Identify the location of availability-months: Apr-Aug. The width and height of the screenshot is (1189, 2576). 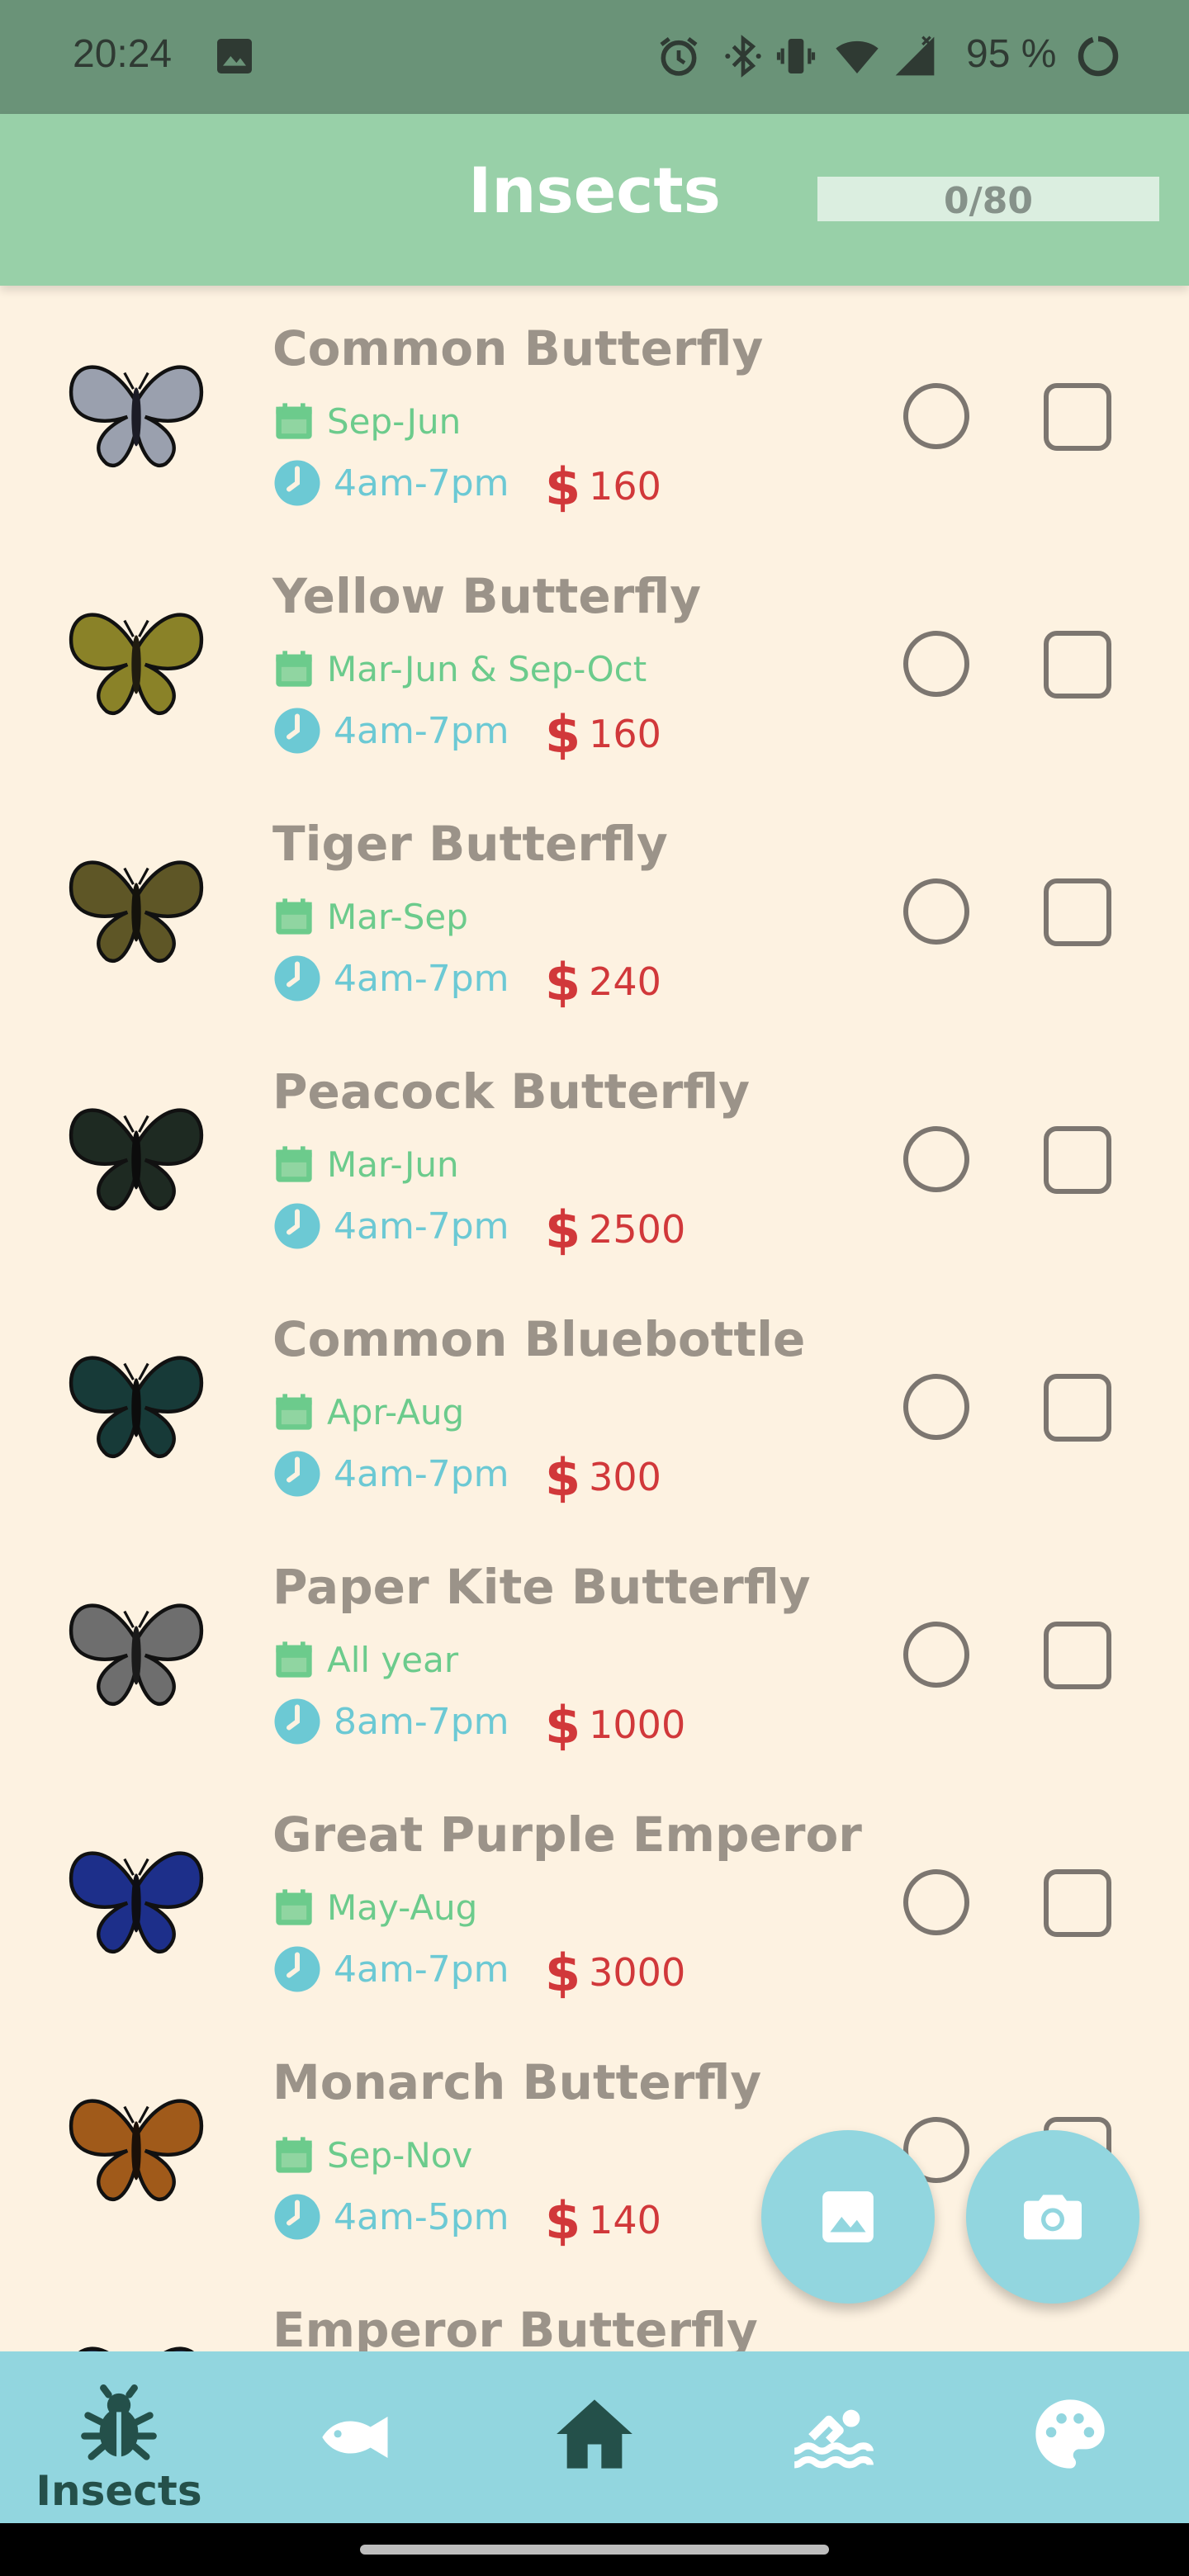
(368, 1412).